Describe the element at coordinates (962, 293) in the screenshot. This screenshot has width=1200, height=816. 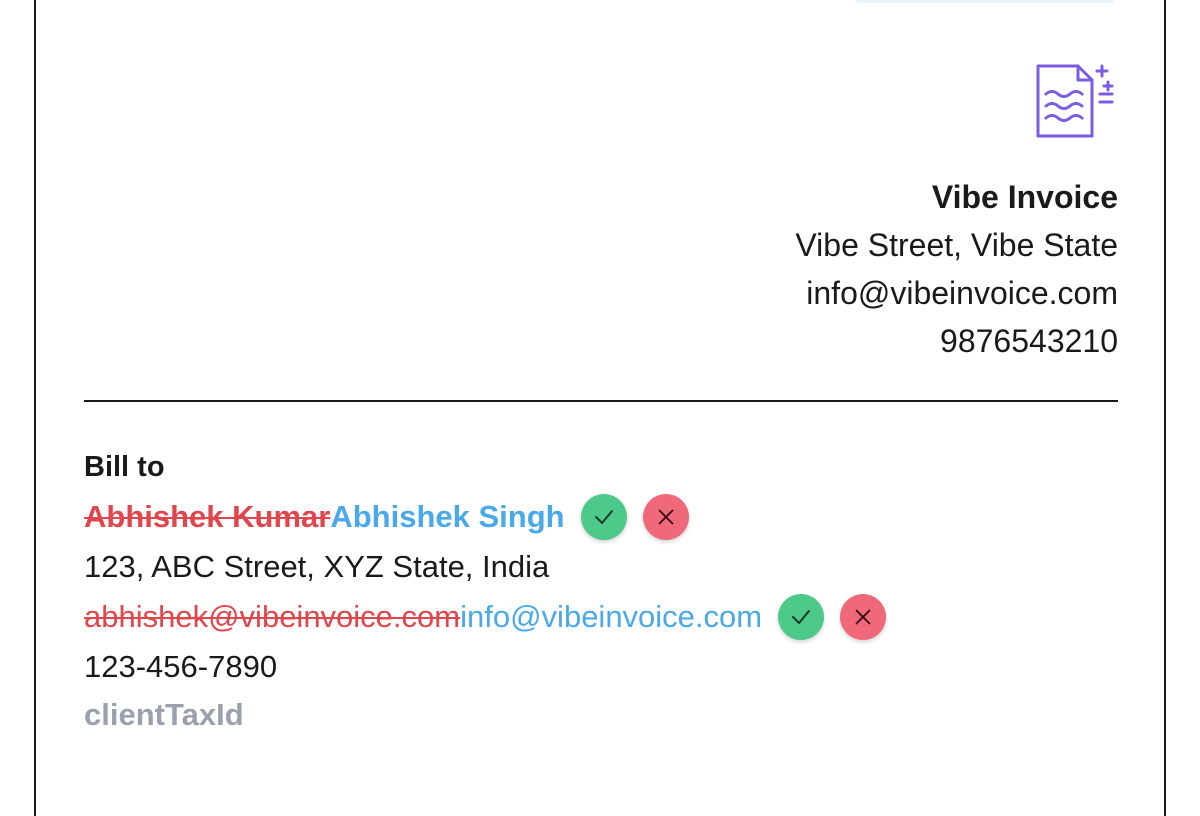
I see `company-email: info@vibeinvoice.com` at that location.